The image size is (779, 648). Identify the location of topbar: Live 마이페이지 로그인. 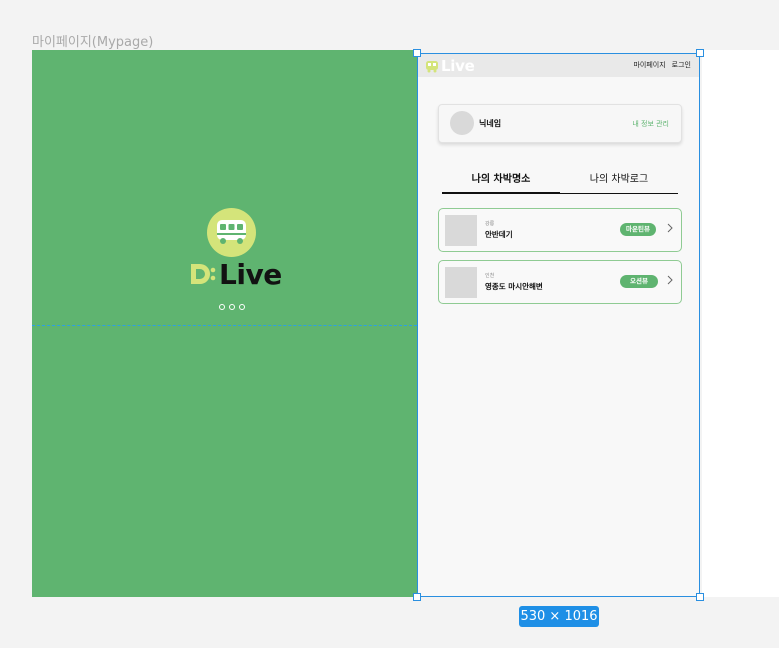
(558, 65).